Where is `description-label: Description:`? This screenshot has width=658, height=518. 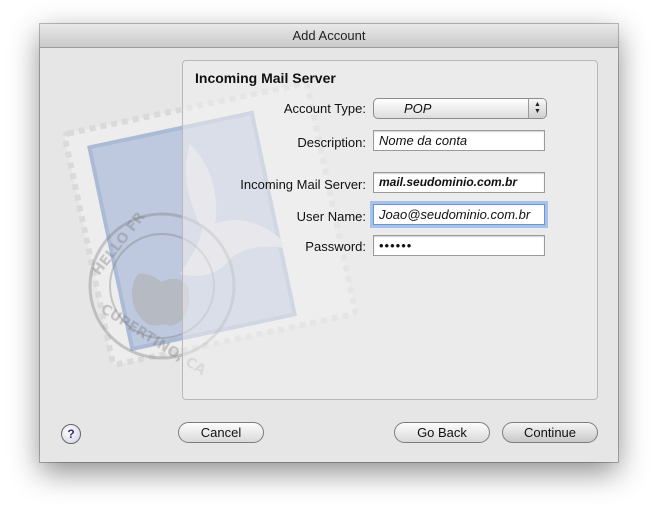 description-label: Description: is located at coordinates (331, 142).